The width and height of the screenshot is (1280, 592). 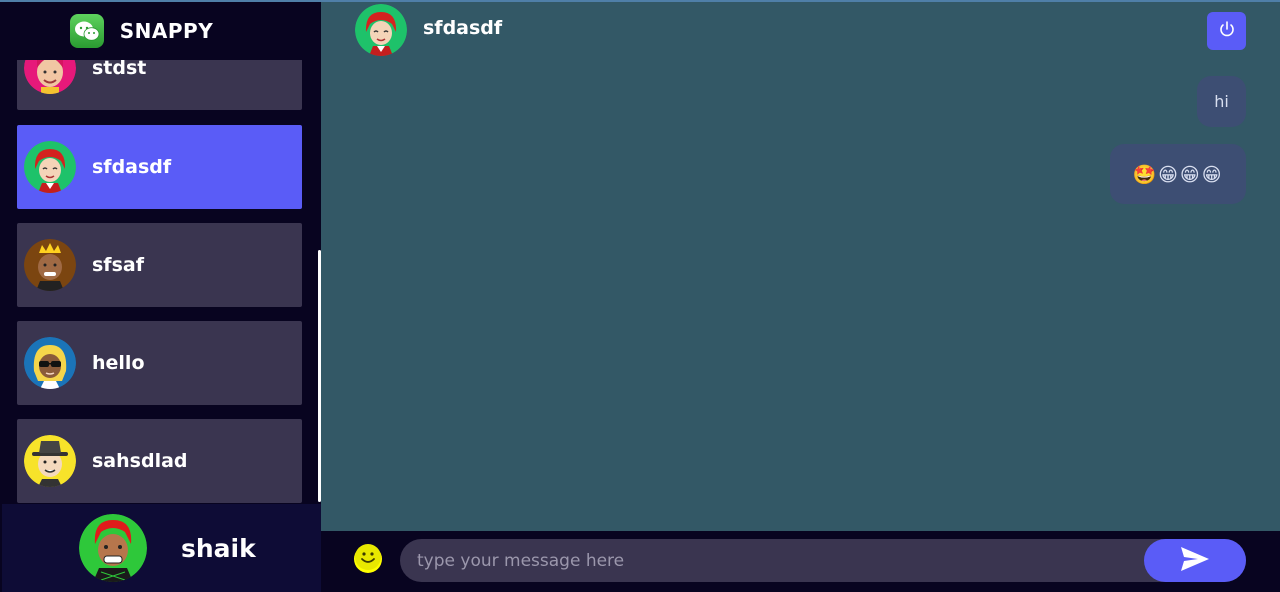 I want to click on brand-title: SNAPPY, so click(x=166, y=31).